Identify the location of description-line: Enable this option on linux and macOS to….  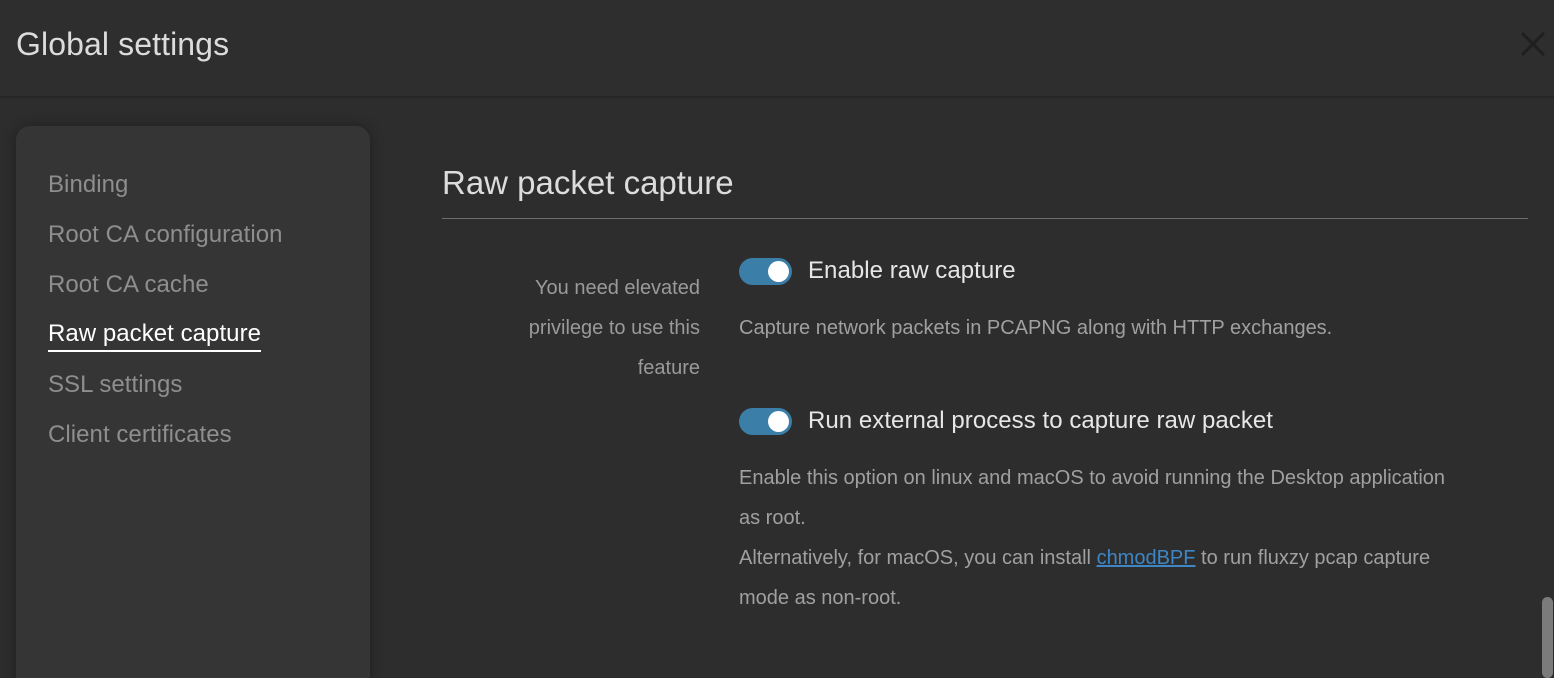
(1092, 498).